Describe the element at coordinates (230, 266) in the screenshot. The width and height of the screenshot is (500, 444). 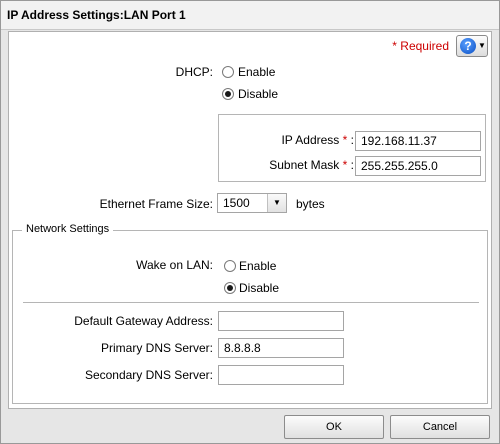
I see `wol-enable-radio` at that location.